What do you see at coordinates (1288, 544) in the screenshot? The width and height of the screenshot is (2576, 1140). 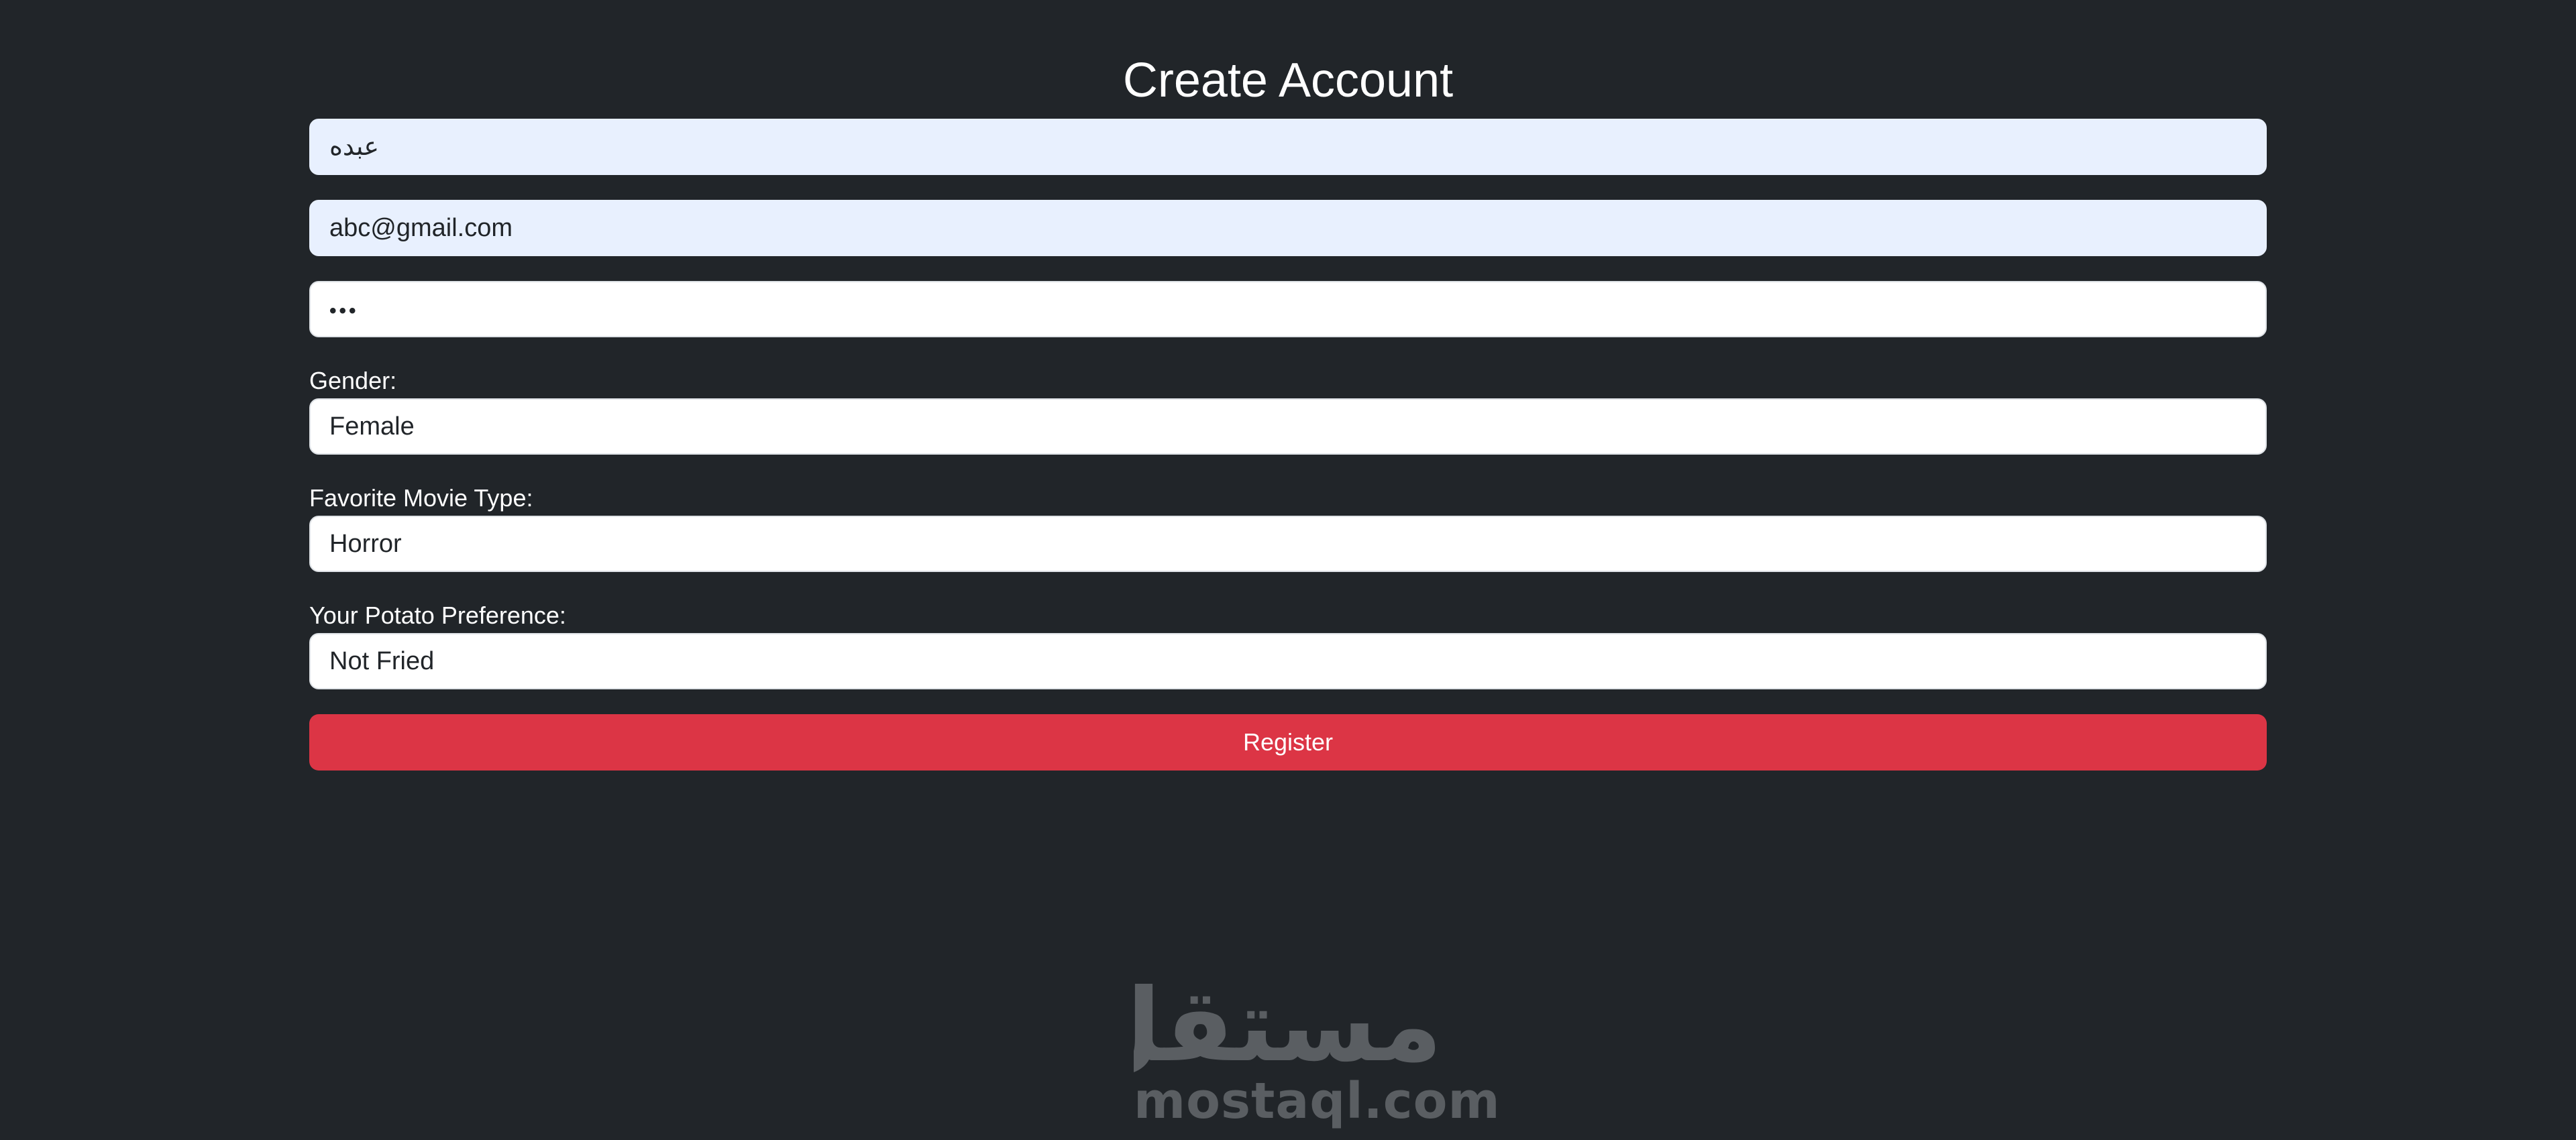 I see `movie-type-select: Horror` at bounding box center [1288, 544].